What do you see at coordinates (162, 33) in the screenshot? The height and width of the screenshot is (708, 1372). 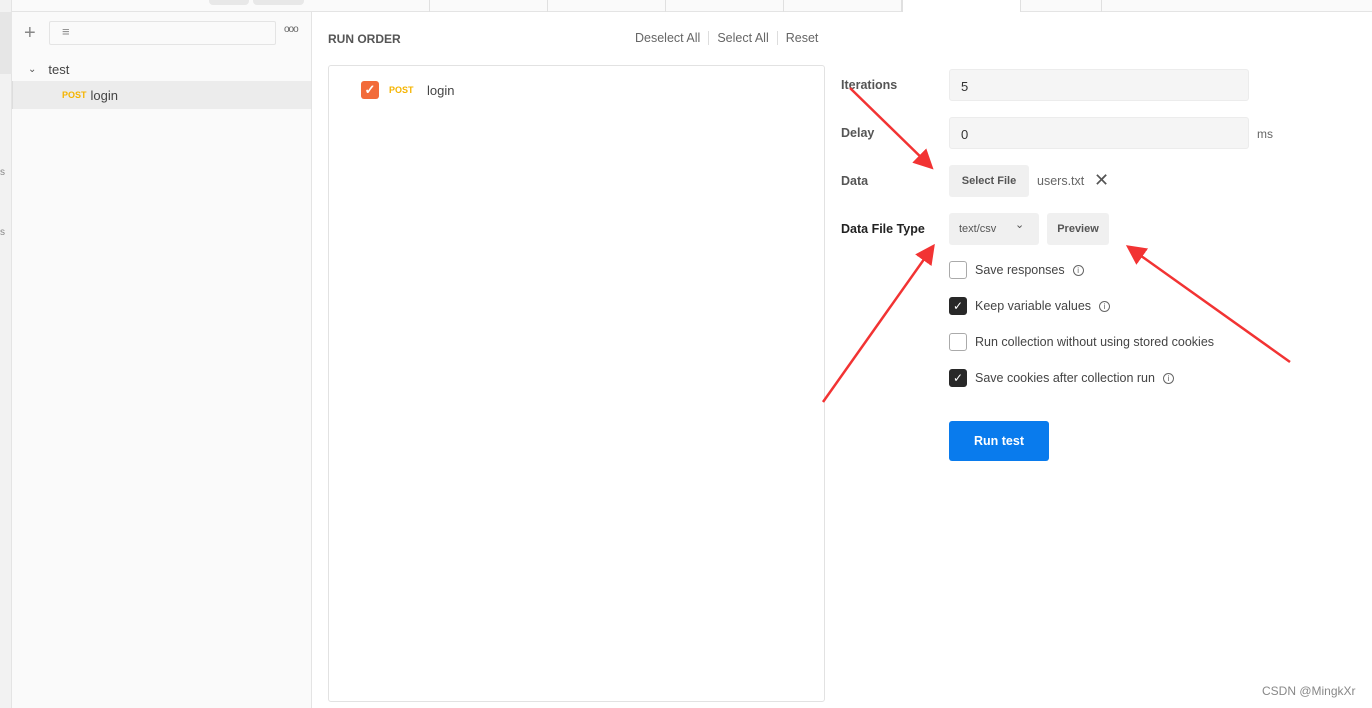 I see `filter-input: ≡` at bounding box center [162, 33].